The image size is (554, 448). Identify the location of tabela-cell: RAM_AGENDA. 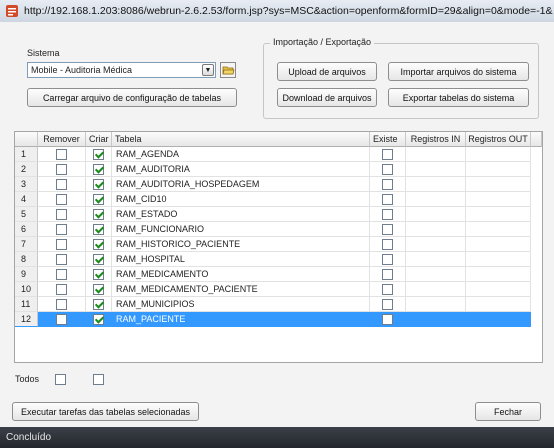
(241, 154).